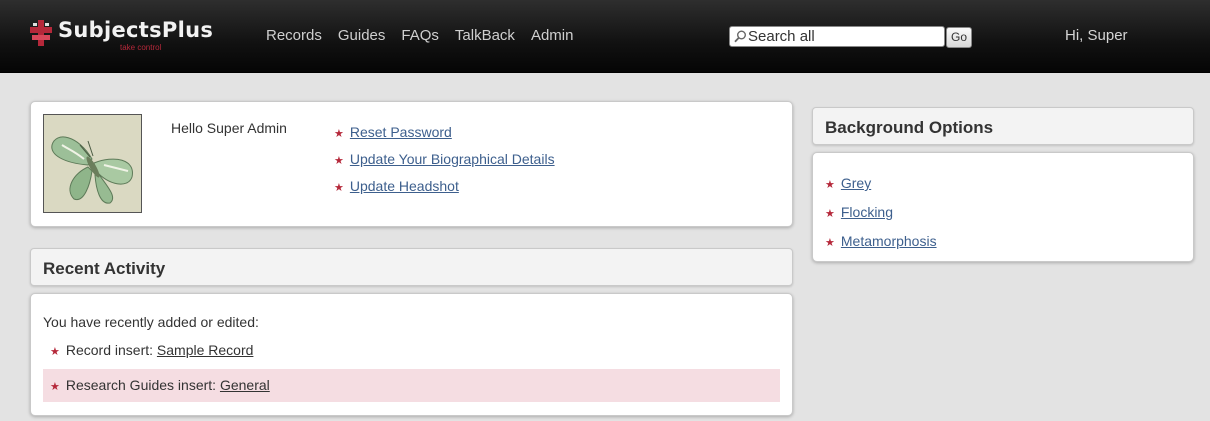 This screenshot has width=1210, height=421. What do you see at coordinates (205, 350) in the screenshot?
I see `recent-item-link: Sample Record` at bounding box center [205, 350].